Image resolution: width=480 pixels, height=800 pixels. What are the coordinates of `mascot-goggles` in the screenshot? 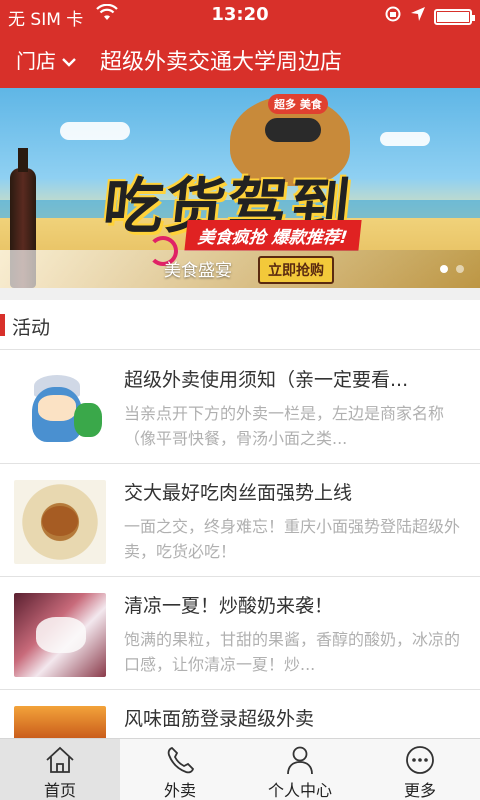 It's located at (293, 130).